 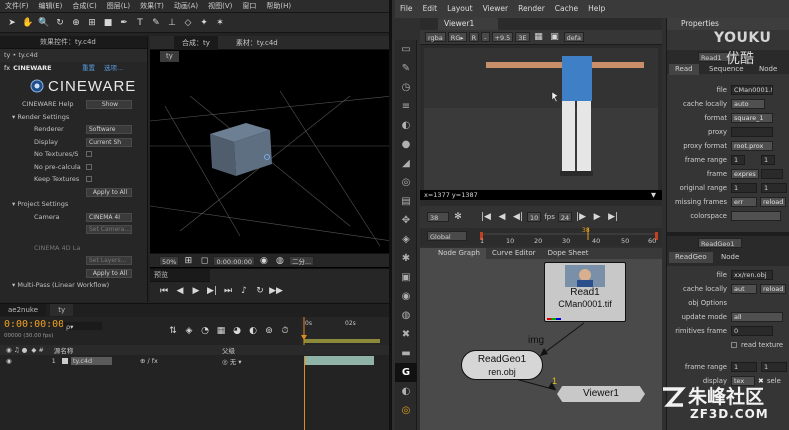 What do you see at coordinates (228, 350) in the screenshot?
I see `parent-column: 父级` at bounding box center [228, 350].